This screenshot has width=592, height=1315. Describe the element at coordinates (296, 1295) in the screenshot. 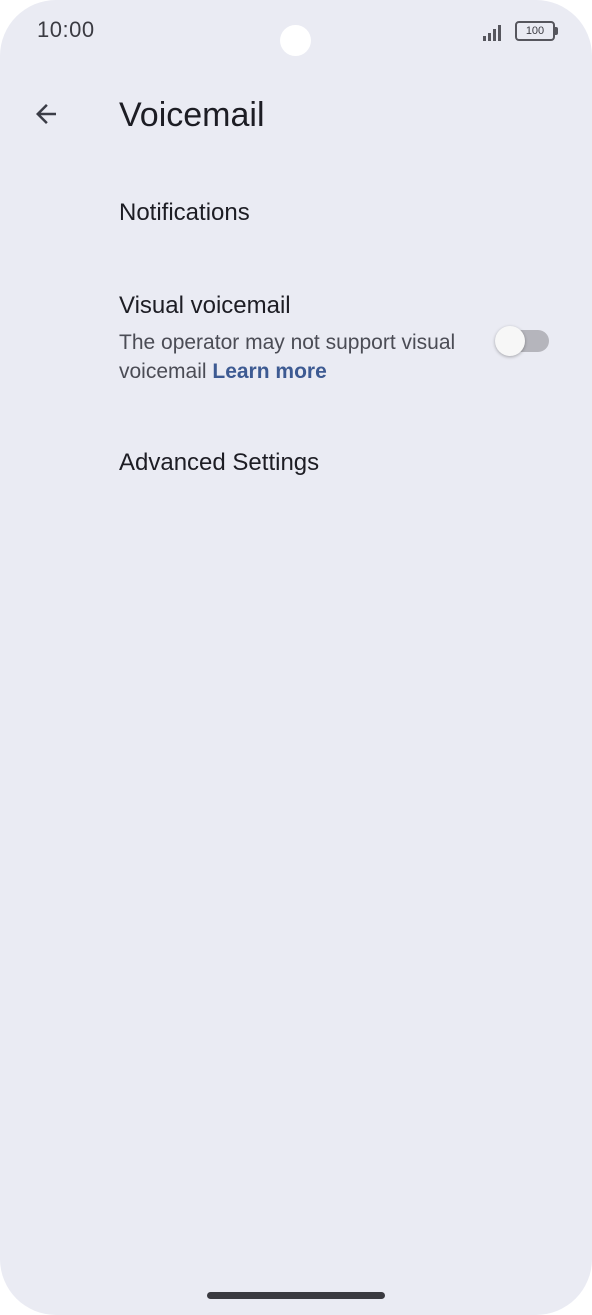

I see `gesture-navigation-bar` at that location.